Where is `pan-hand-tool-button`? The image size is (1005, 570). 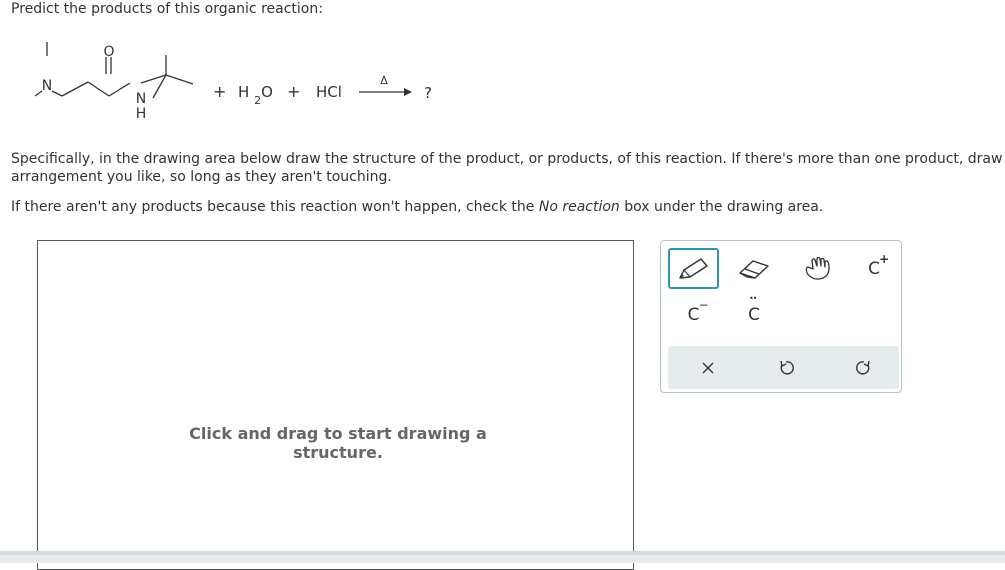 pan-hand-tool-button is located at coordinates (817, 269).